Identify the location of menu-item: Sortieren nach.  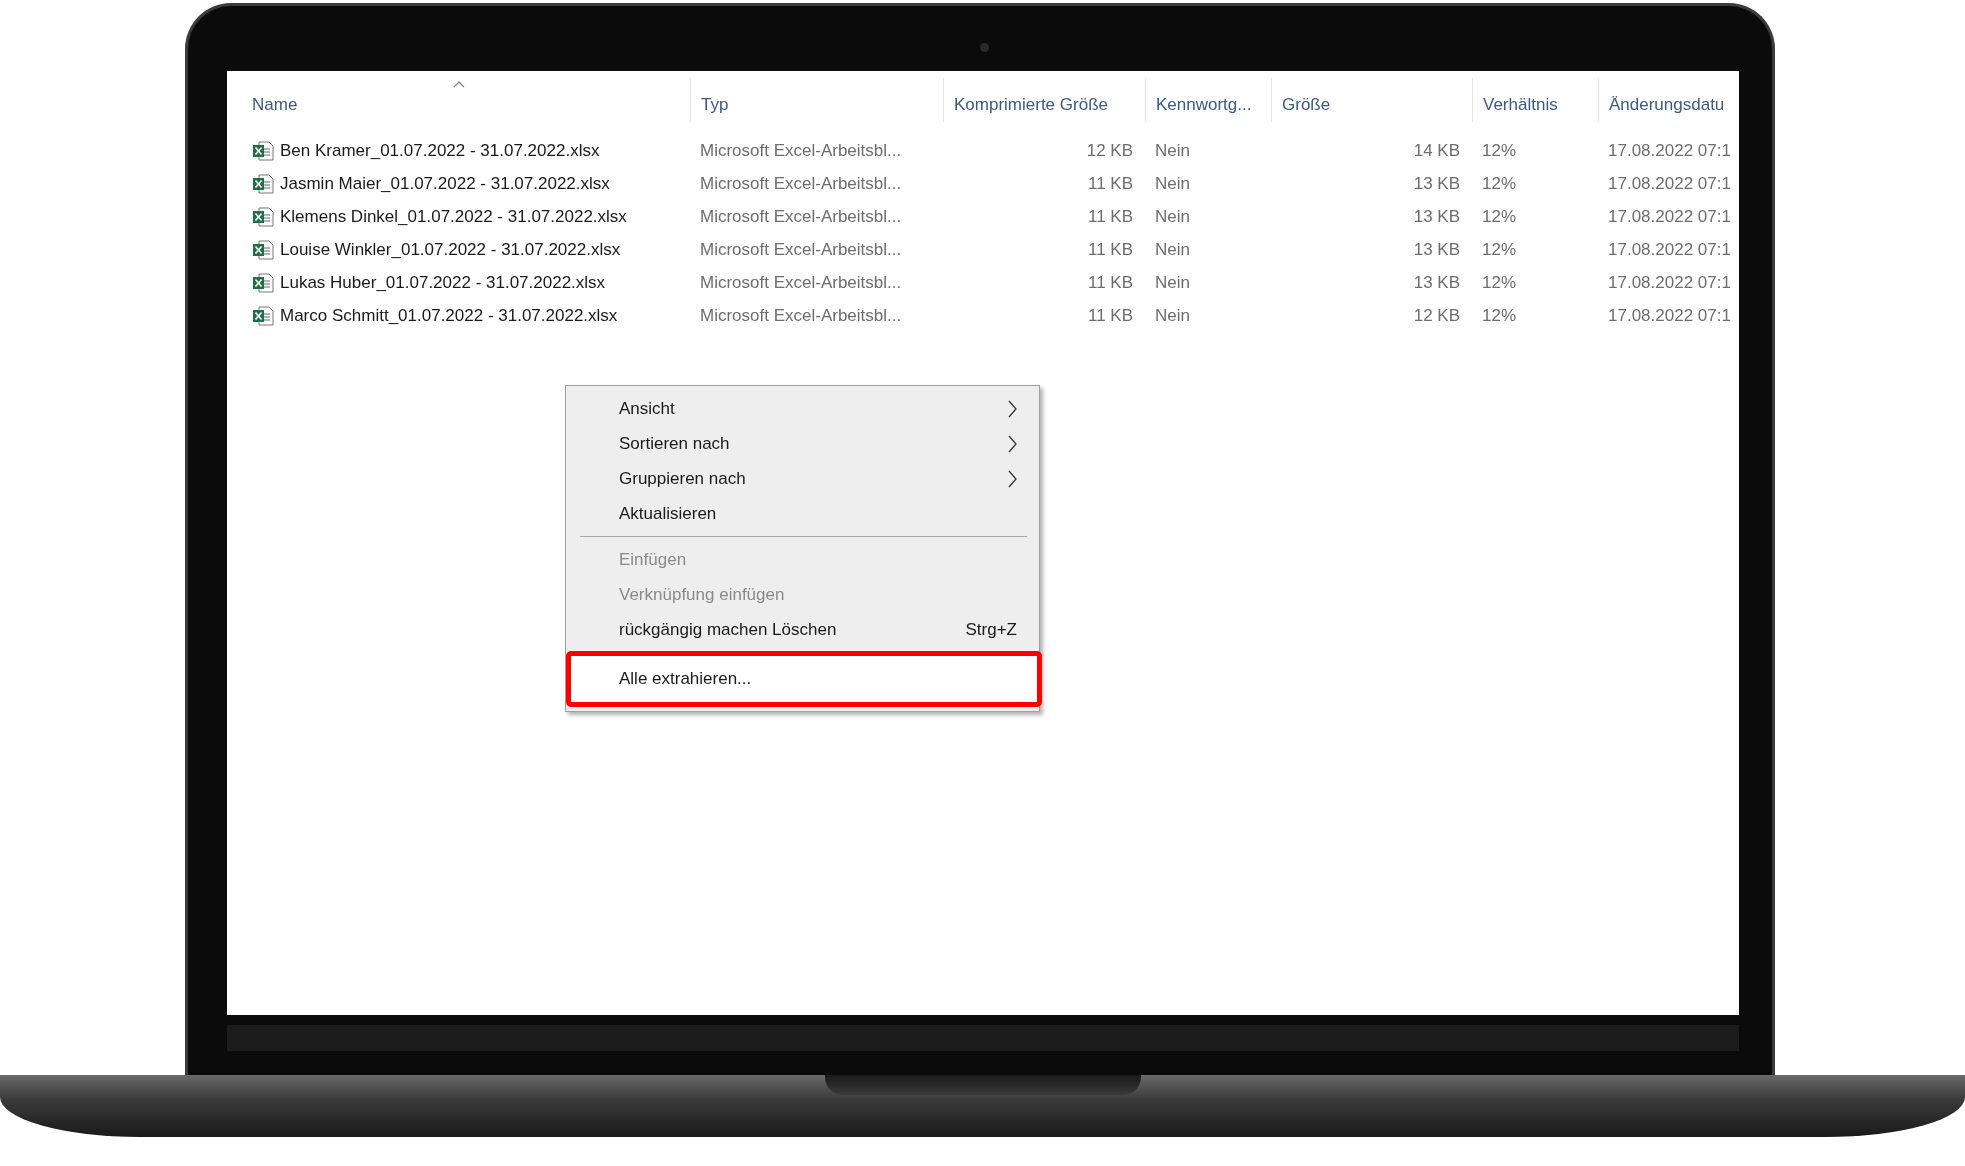
(802, 443).